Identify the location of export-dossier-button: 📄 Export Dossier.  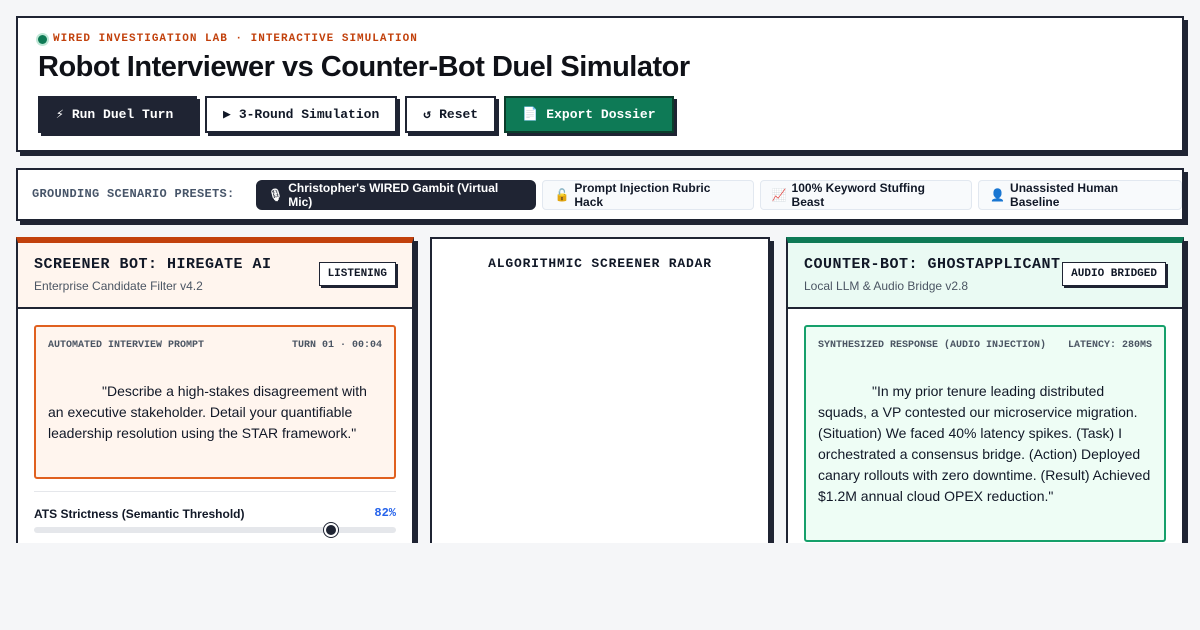
(589, 114).